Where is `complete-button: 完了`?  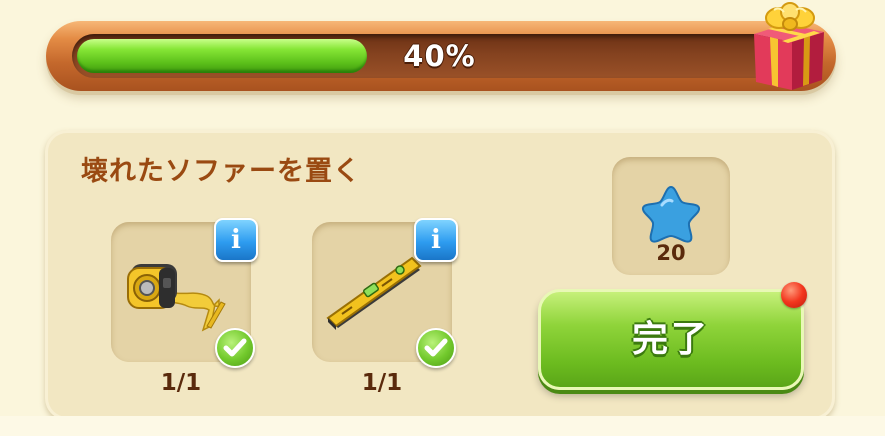
complete-button: 完了 is located at coordinates (671, 339).